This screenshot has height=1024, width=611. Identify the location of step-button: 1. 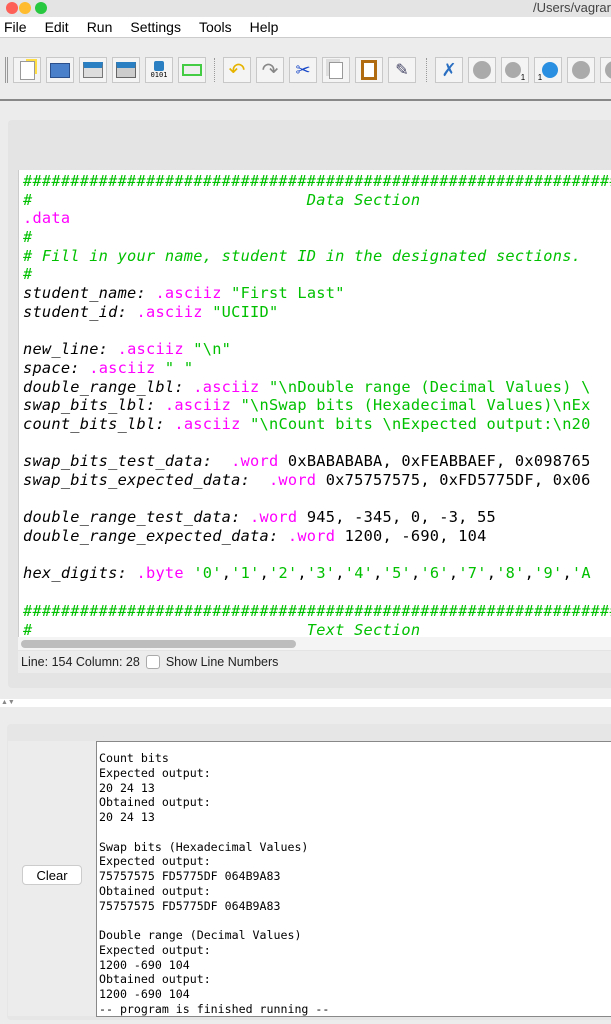
(515, 70).